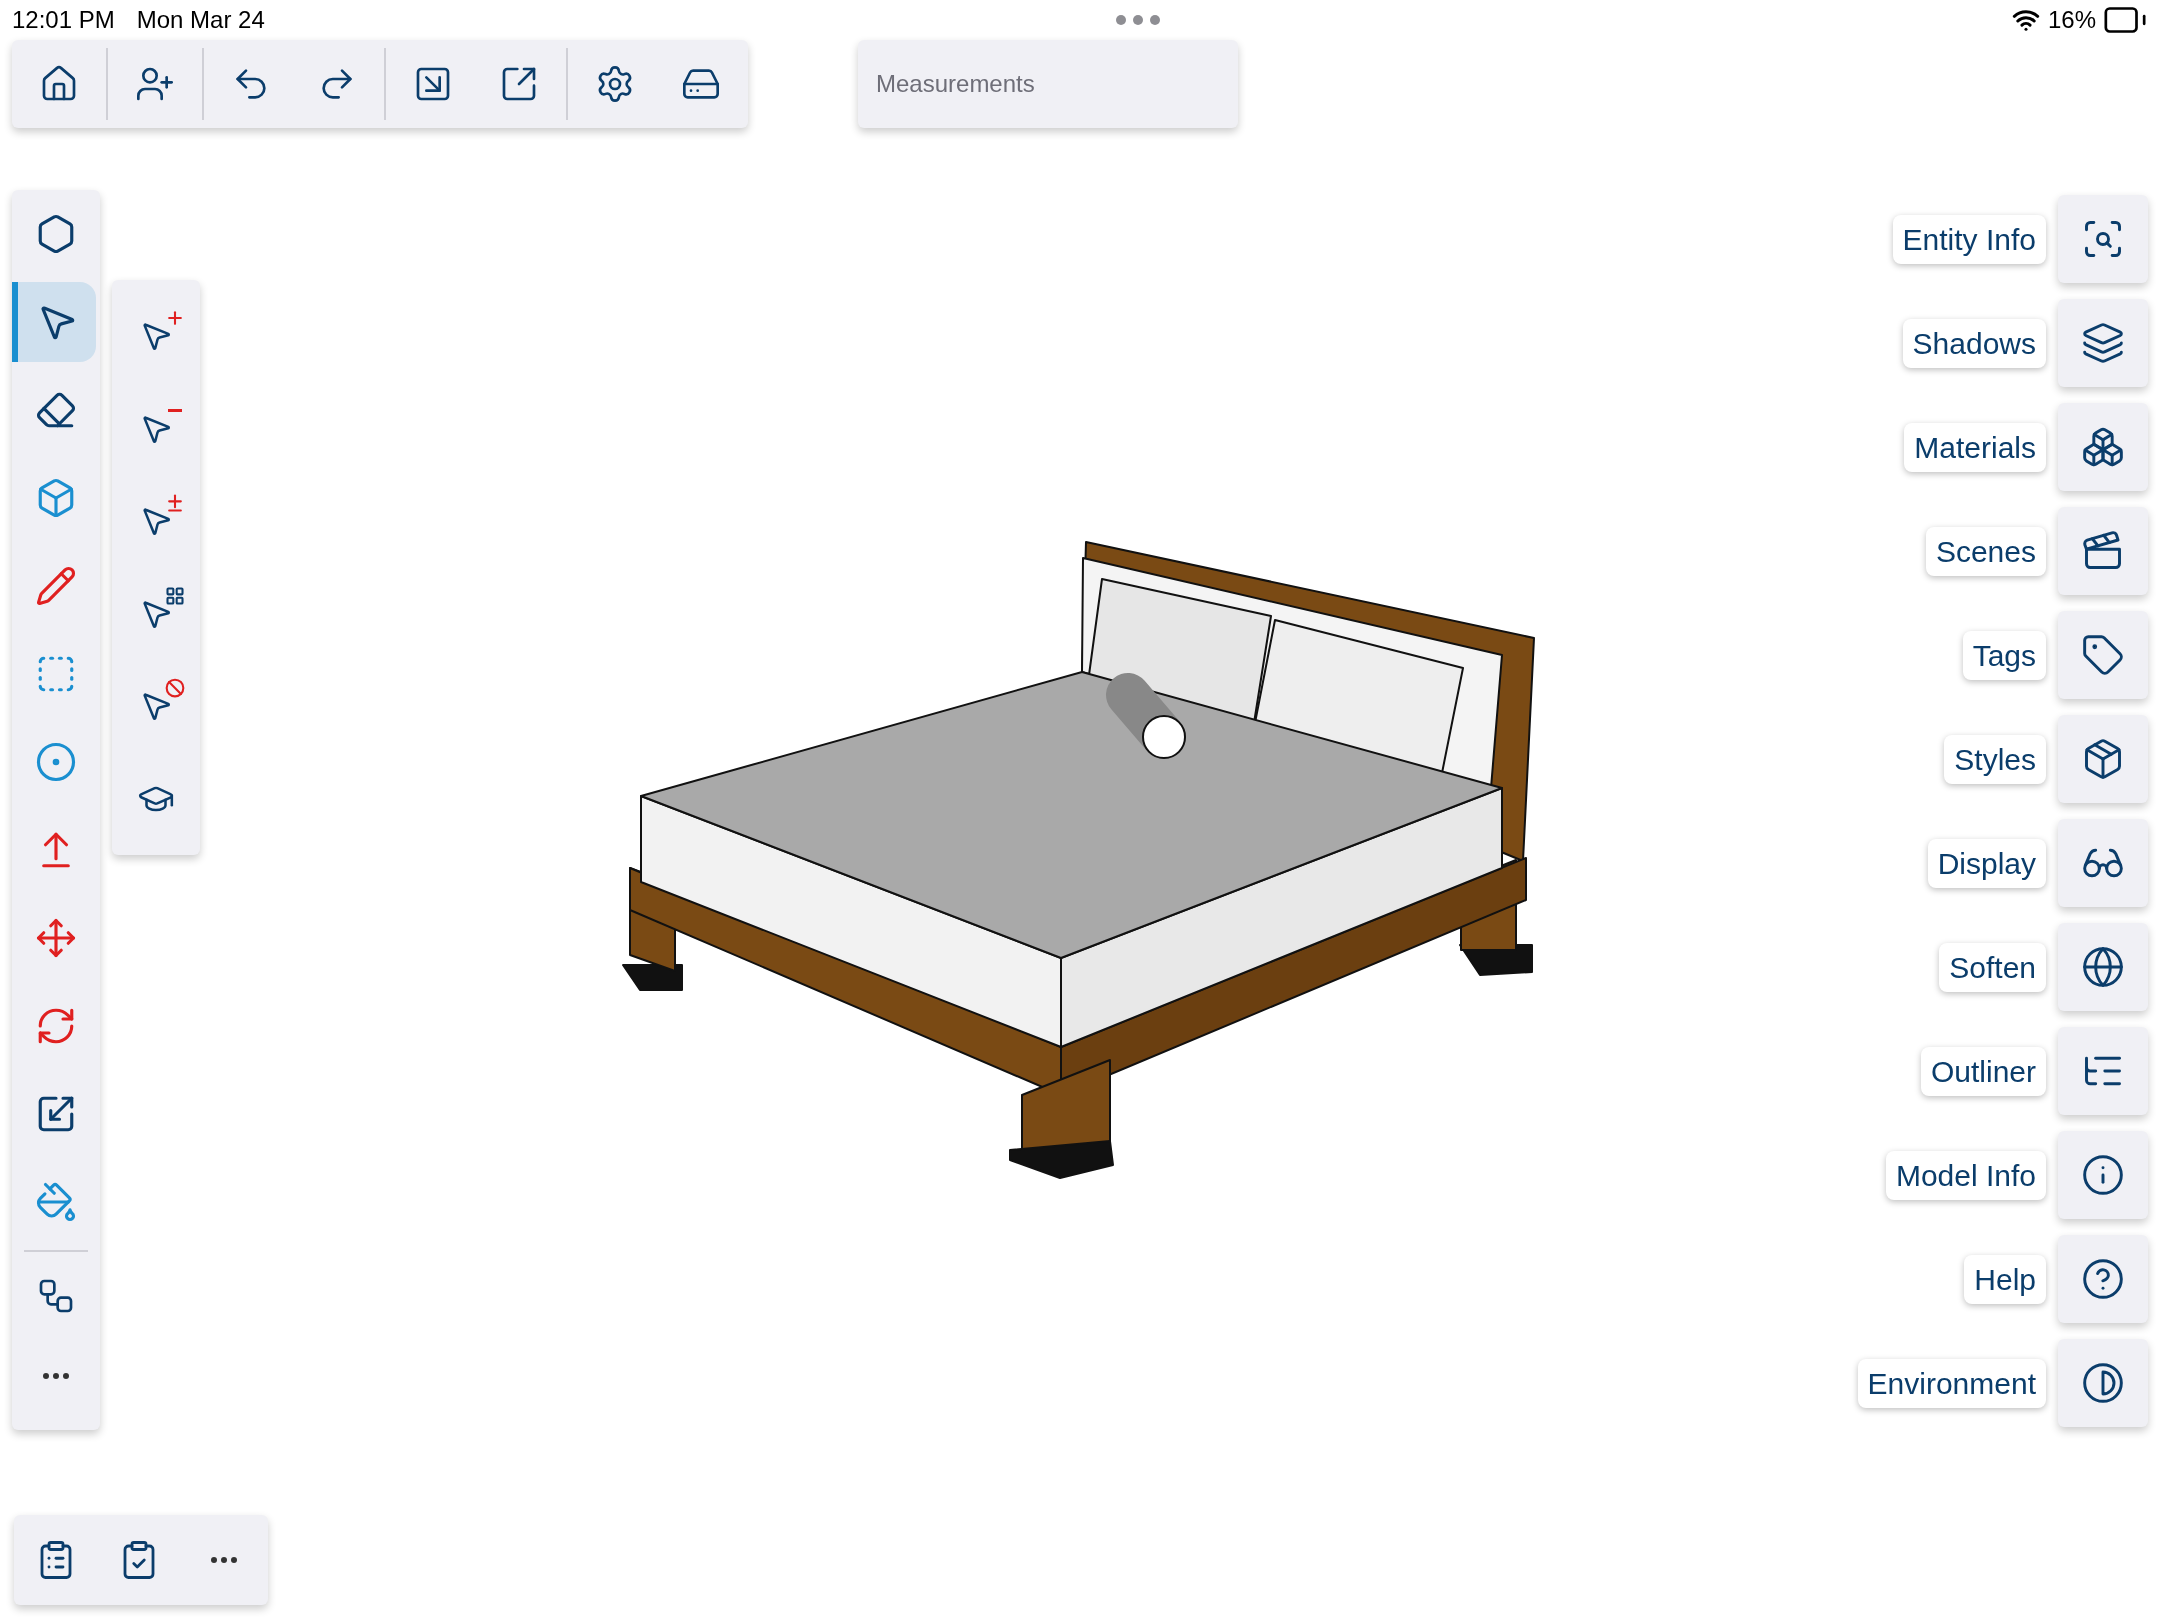 This screenshot has width=2160, height=1620. I want to click on info-icon, so click(2103, 1175).